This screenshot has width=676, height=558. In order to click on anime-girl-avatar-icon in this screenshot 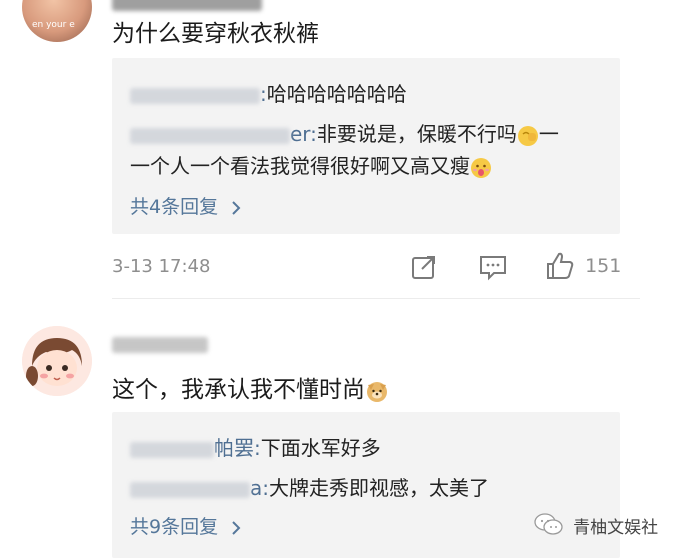, I will do `click(57, 361)`.